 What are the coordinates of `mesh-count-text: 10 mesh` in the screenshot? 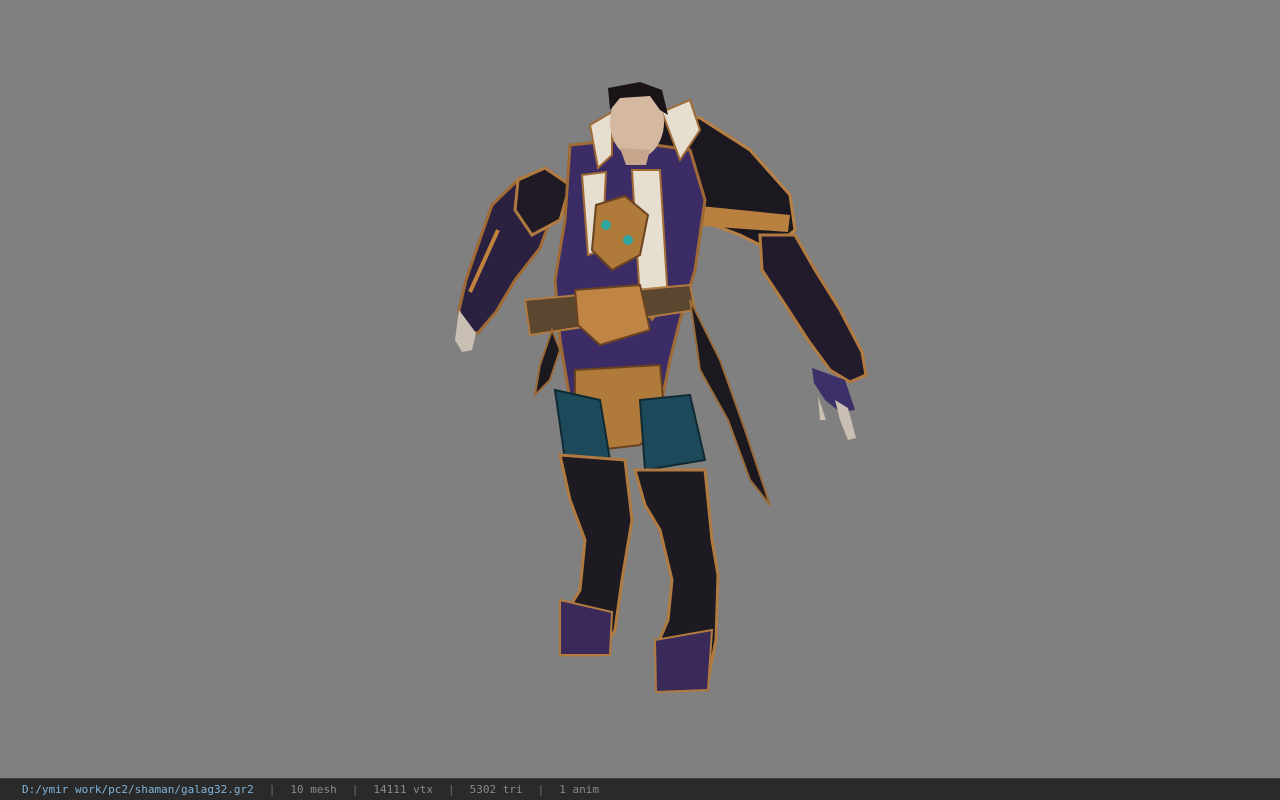 It's located at (313, 789).